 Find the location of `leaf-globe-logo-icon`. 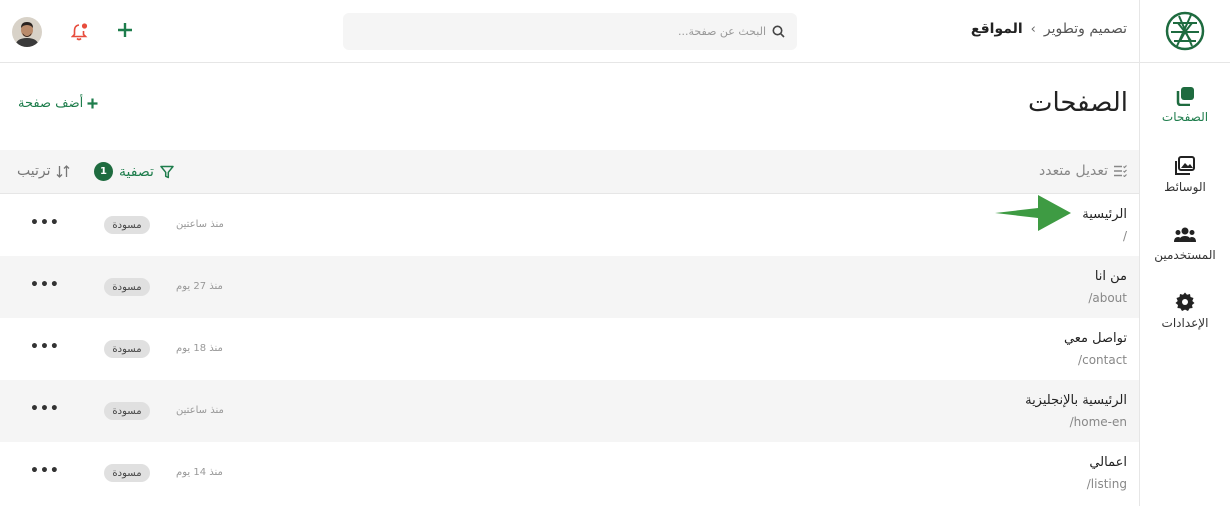

leaf-globe-logo-icon is located at coordinates (1185, 31).